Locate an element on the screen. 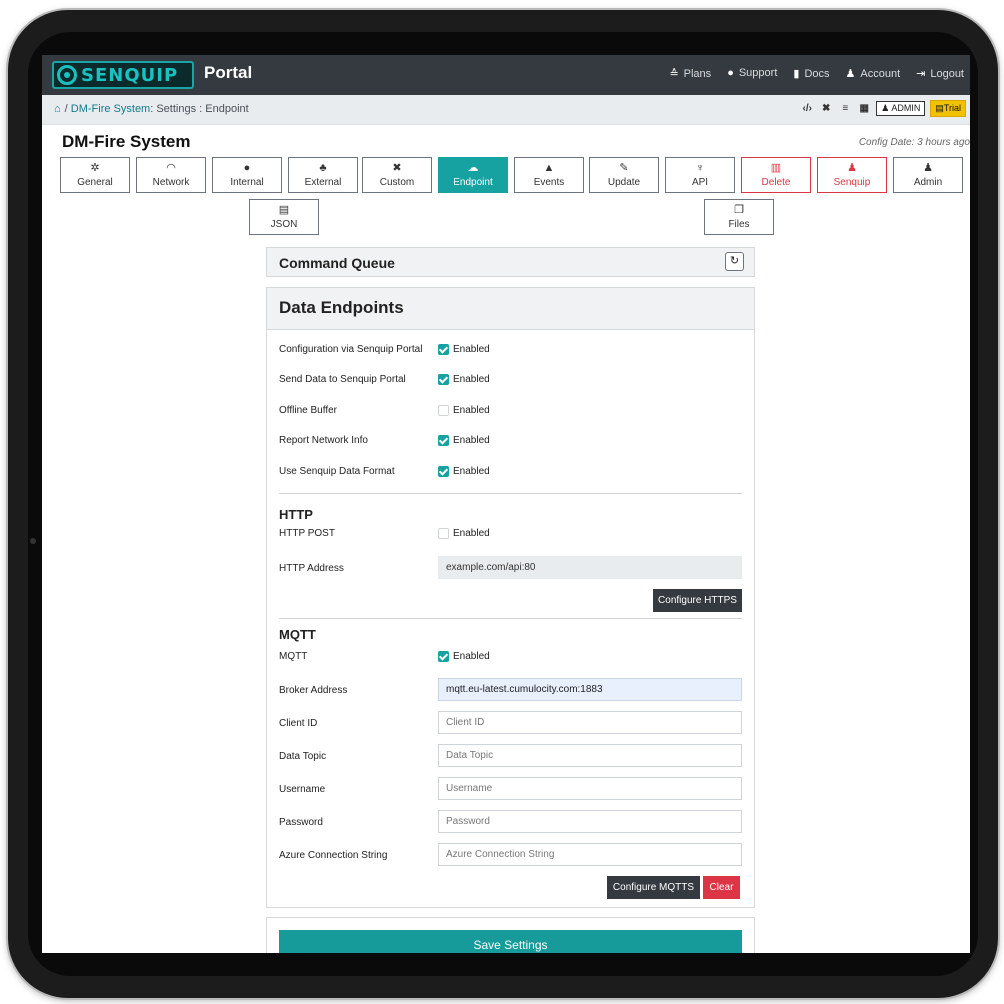 This screenshot has height=1004, width=1004. send-data-checkbox is located at coordinates (443, 379).